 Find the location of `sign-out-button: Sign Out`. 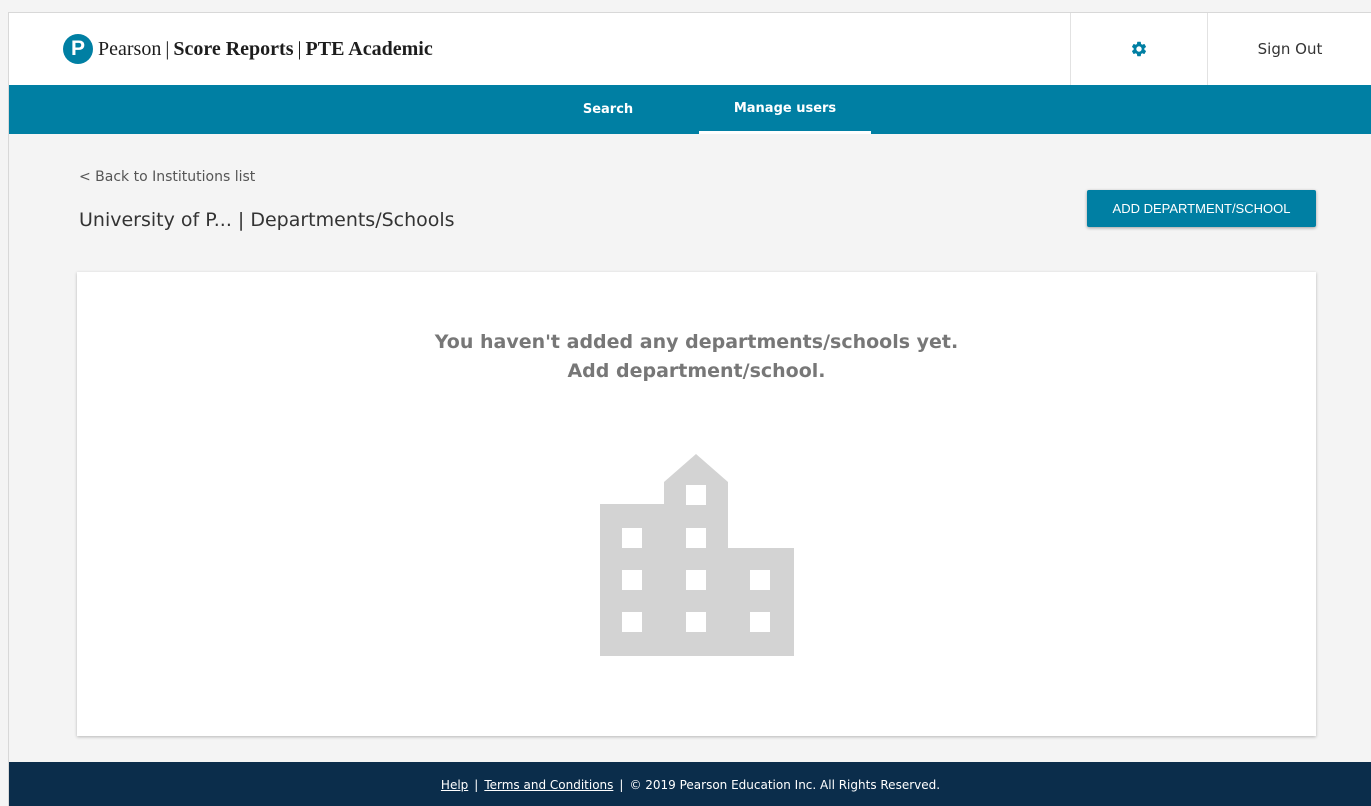

sign-out-button: Sign Out is located at coordinates (1289, 49).